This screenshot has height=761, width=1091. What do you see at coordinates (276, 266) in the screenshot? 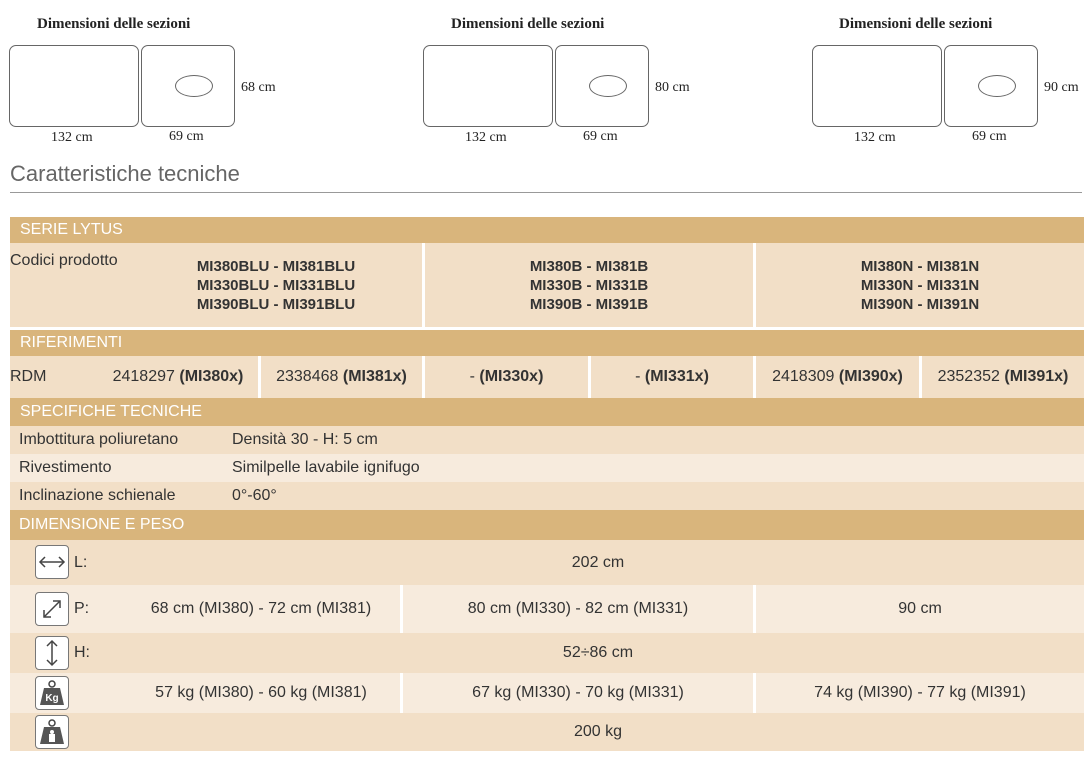
I see `product-code: MI380BLU - MI381BLU` at bounding box center [276, 266].